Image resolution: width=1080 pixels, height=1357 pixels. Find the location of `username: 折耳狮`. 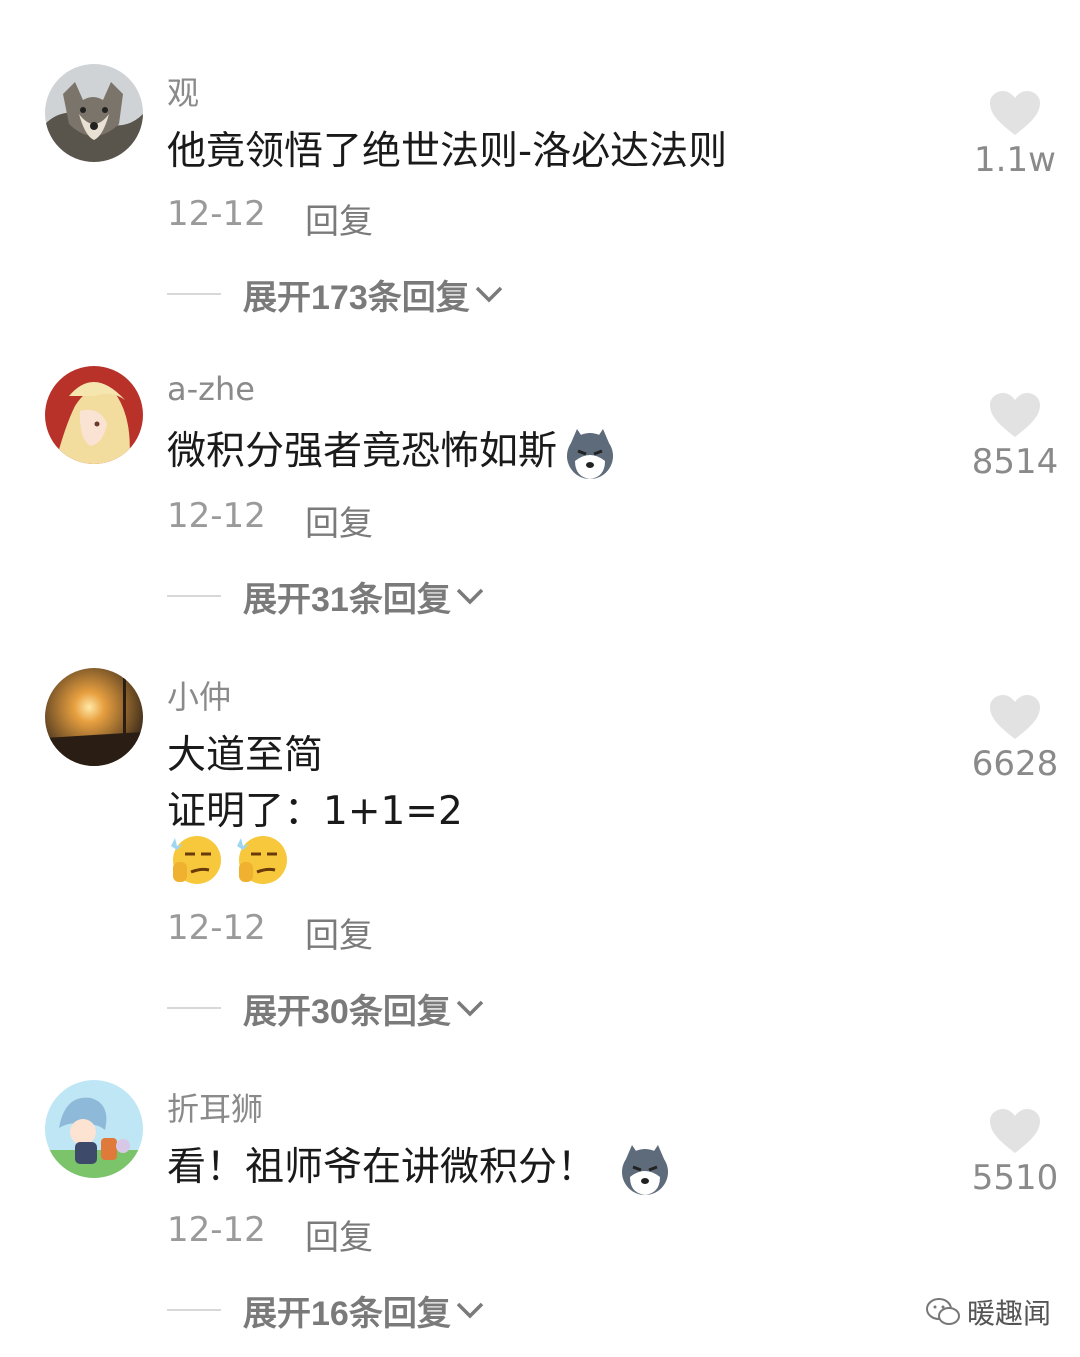

username: 折耳狮 is located at coordinates (215, 1107).